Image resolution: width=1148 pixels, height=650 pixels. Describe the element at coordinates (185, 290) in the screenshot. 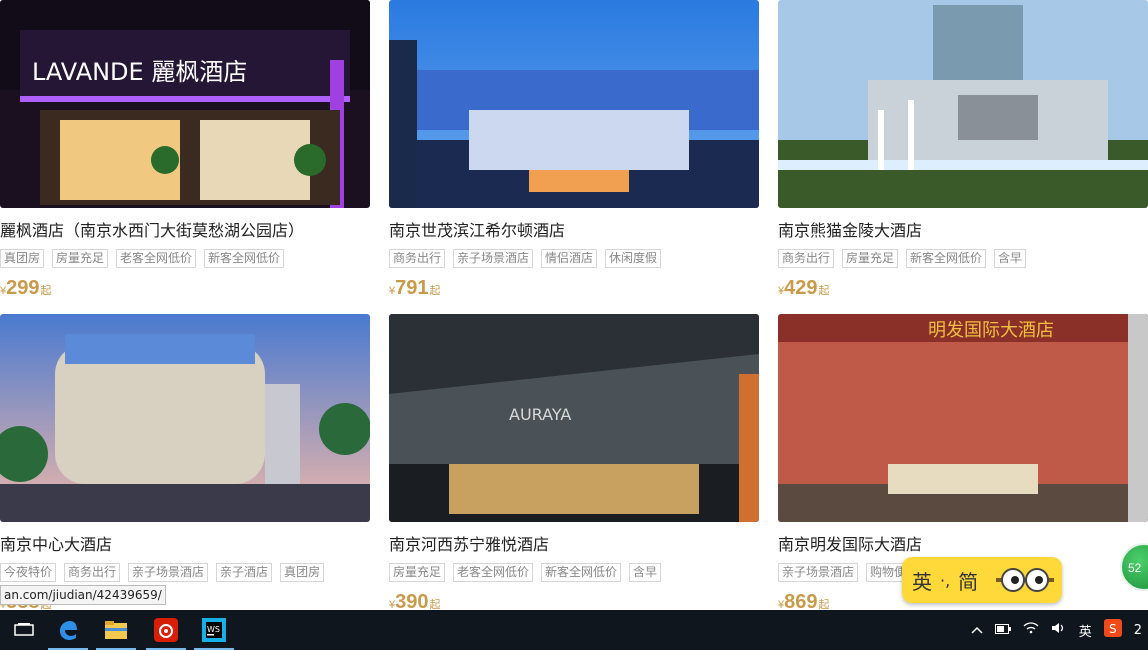

I see `hotel-price: ¥ 299 起` at that location.